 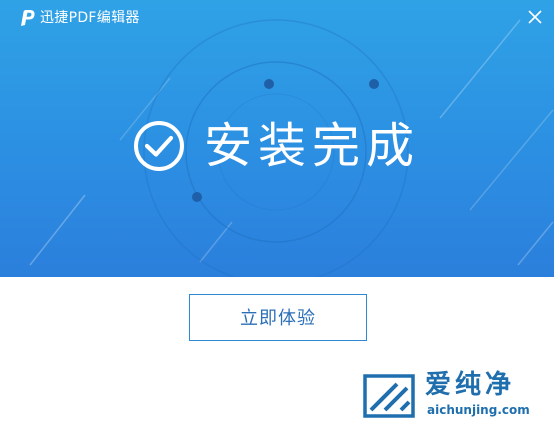 I want to click on watermark-url: aichunjing.com, so click(x=478, y=410).